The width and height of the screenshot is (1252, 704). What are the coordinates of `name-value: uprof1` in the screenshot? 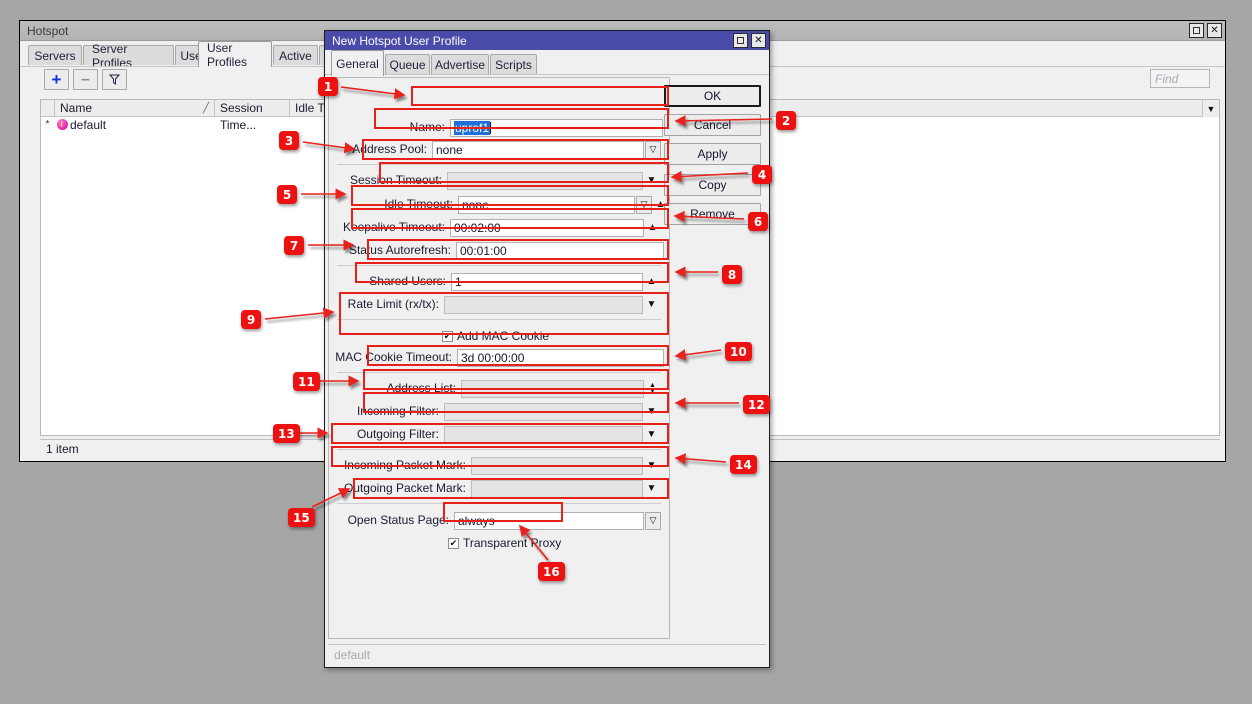 It's located at (472, 127).